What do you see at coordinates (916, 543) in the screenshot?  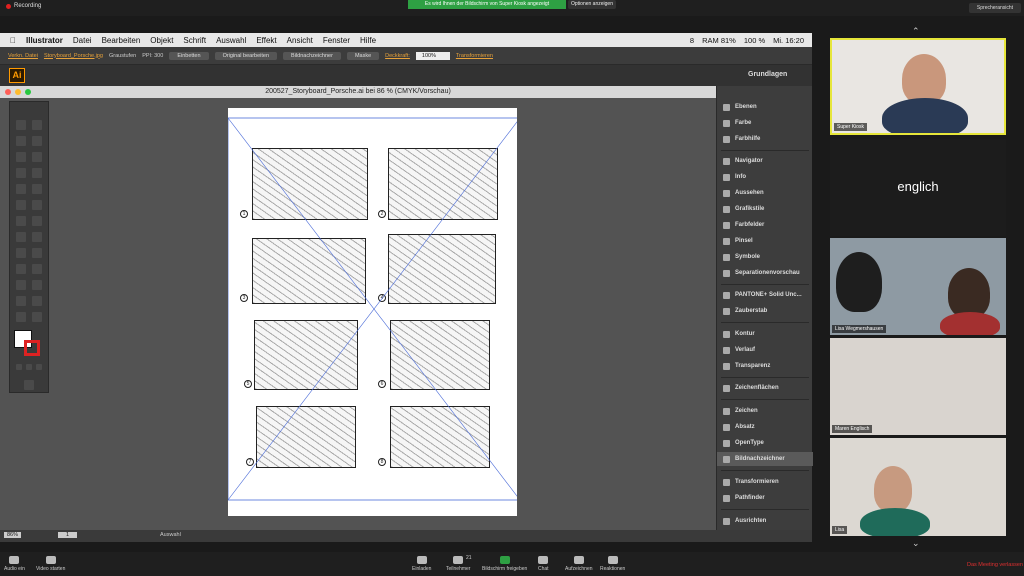 I see `scroll-down-chevron-icon: ⌄` at bounding box center [916, 543].